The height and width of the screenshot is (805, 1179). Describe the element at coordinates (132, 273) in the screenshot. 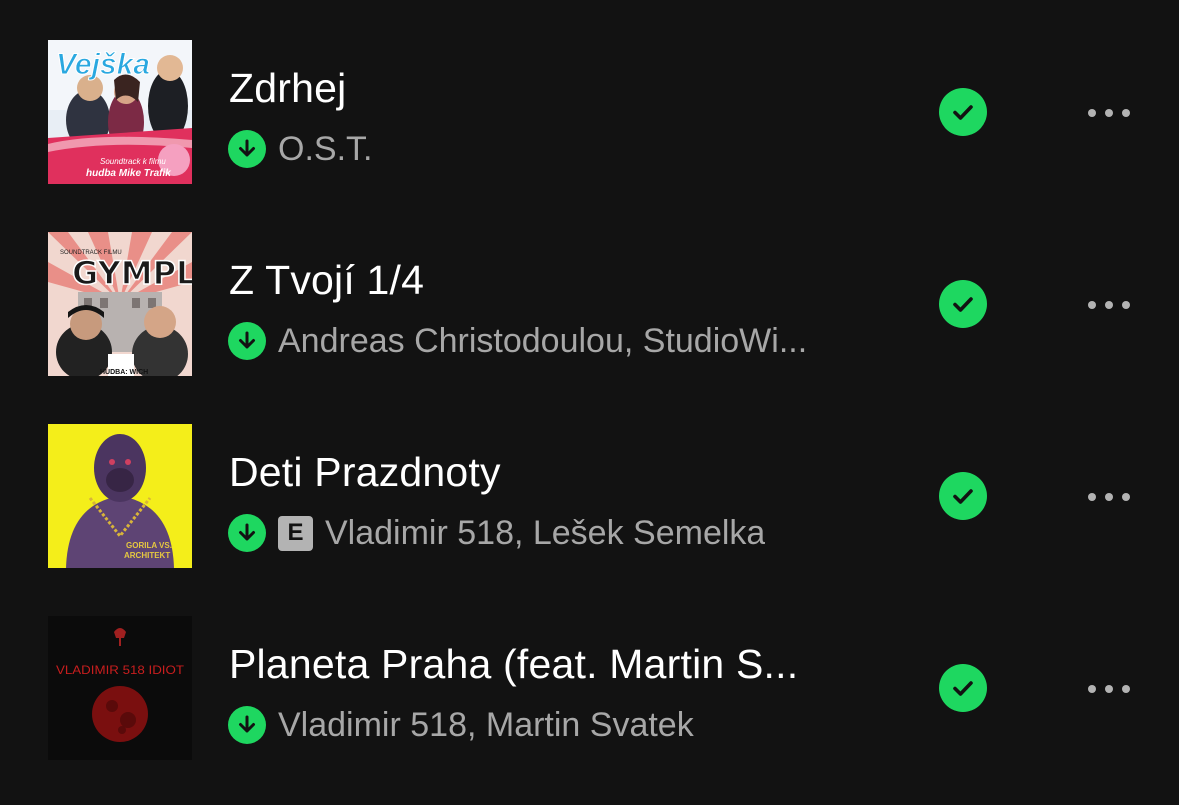

I see `cover-logo: GYMPL` at that location.